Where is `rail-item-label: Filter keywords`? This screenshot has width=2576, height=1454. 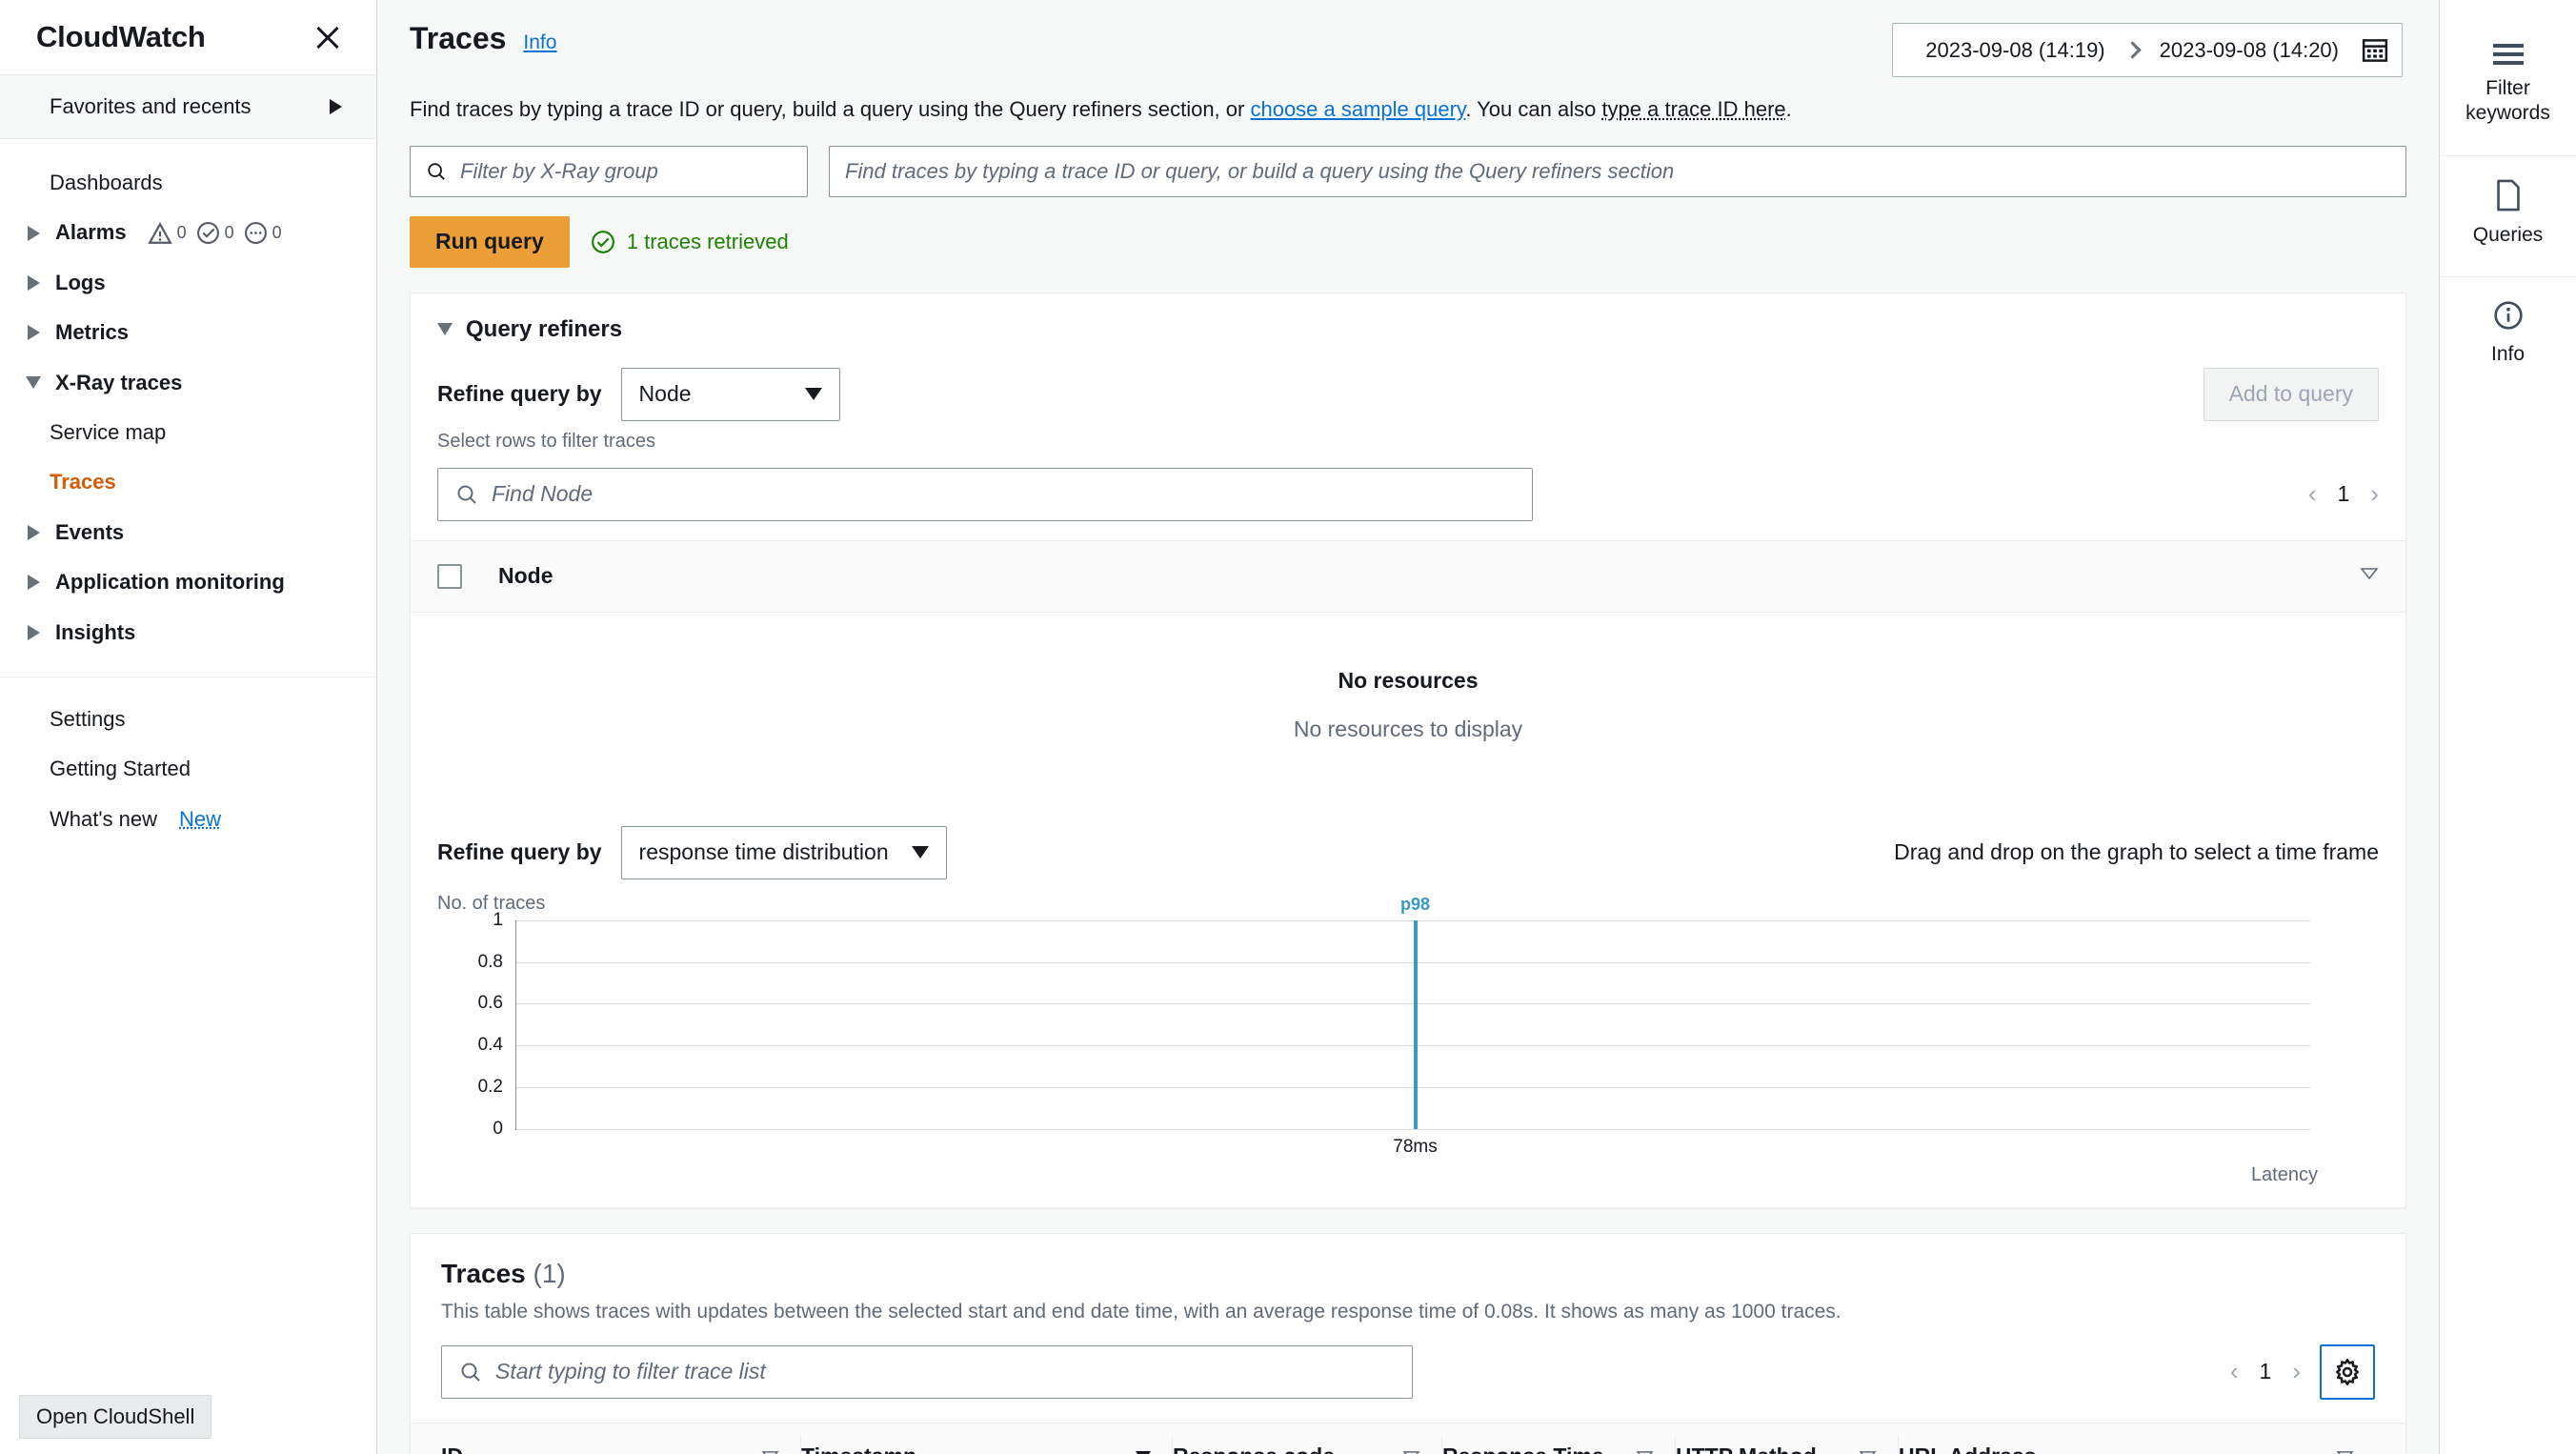 rail-item-label: Filter keywords is located at coordinates (2507, 101).